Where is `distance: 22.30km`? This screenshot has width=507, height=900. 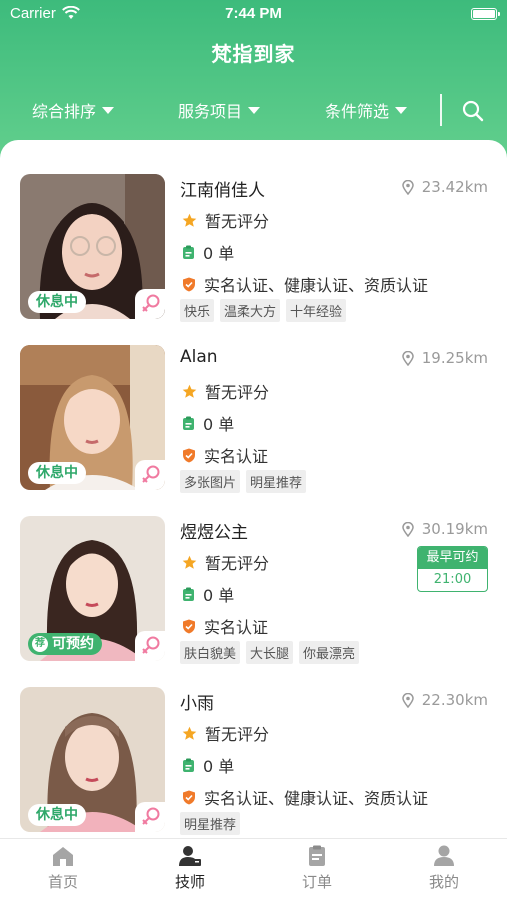
distance: 22.30km is located at coordinates (444, 700).